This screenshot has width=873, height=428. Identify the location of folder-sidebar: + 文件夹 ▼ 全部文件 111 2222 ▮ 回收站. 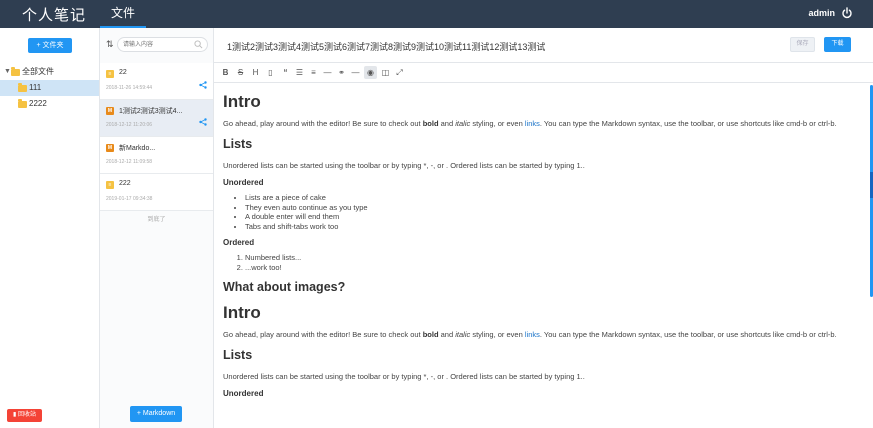
(50, 228).